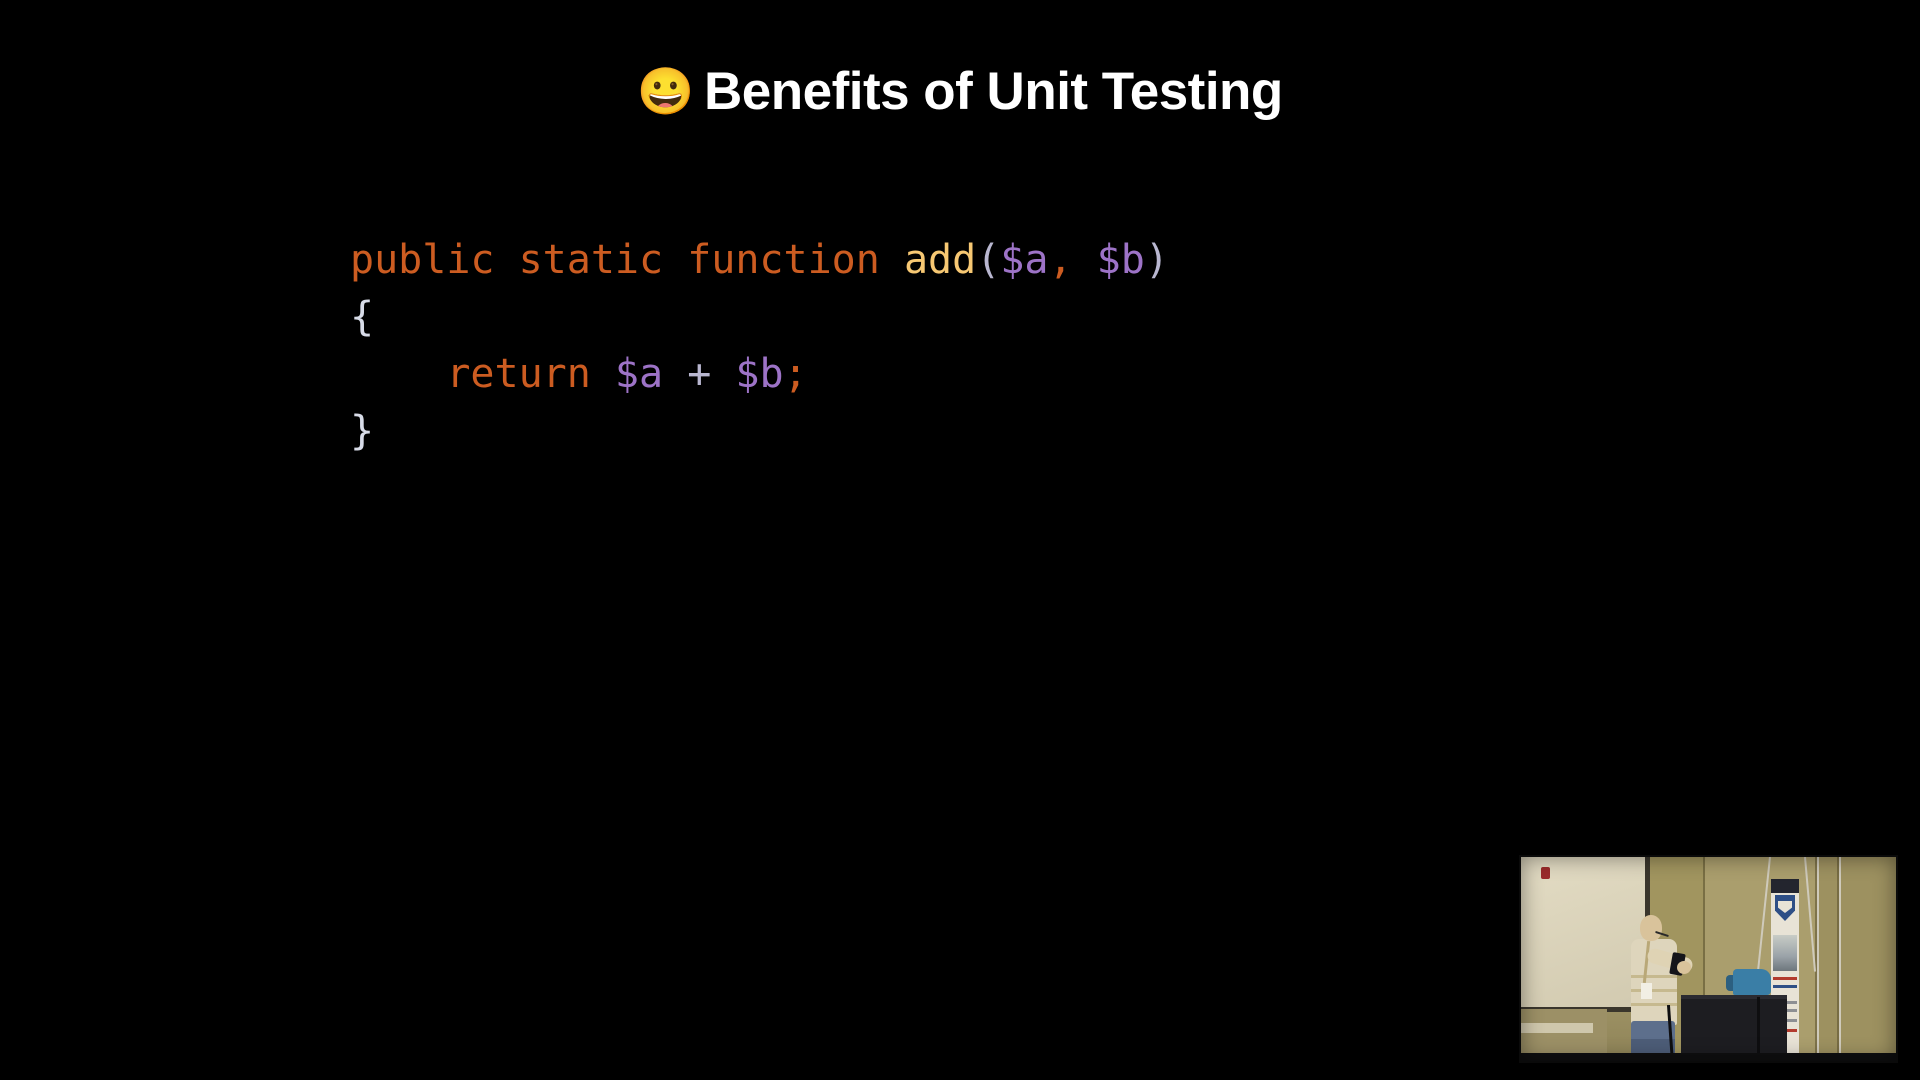 This screenshot has width=1920, height=1080. What do you see at coordinates (362, 431) in the screenshot?
I see `code-token-brace: }` at bounding box center [362, 431].